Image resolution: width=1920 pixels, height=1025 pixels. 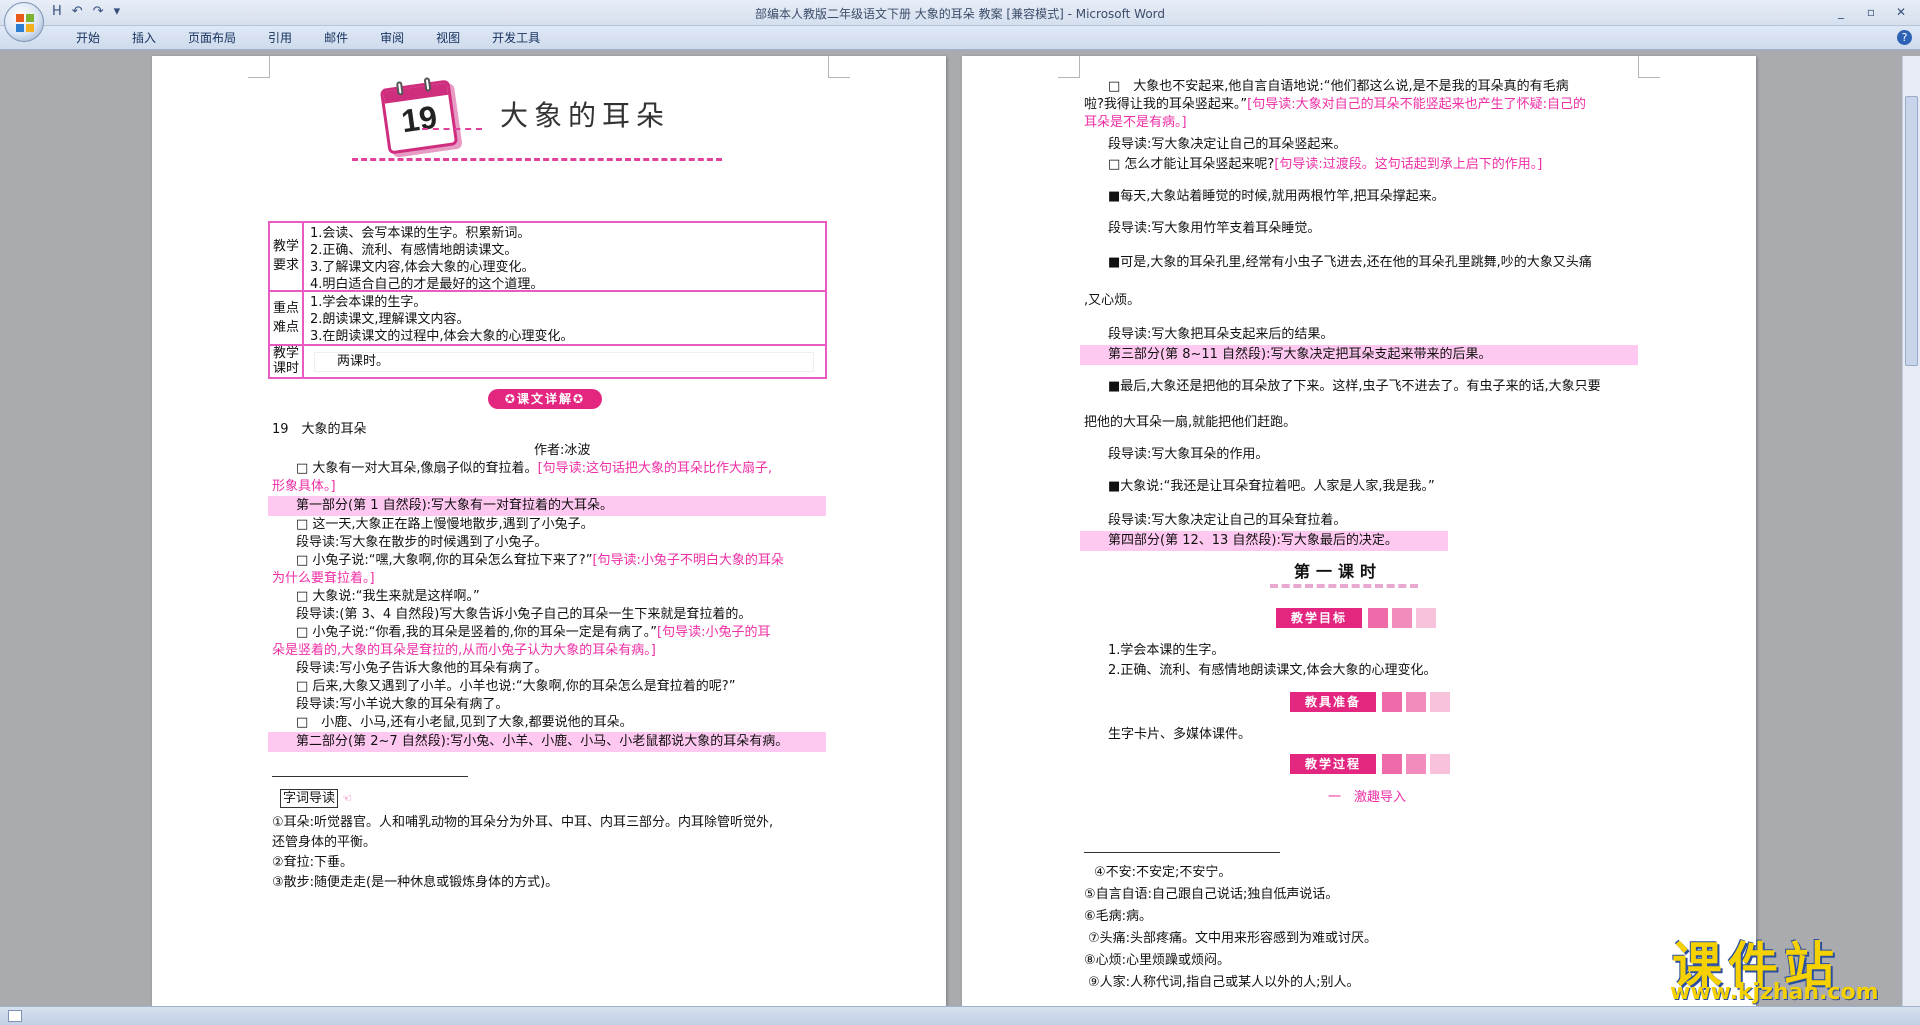 What do you see at coordinates (1416, 104) in the screenshot?
I see `sentence-guide: [句导读:大象对自己的耳朵不能竖起来也产生了怀疑:自己的` at bounding box center [1416, 104].